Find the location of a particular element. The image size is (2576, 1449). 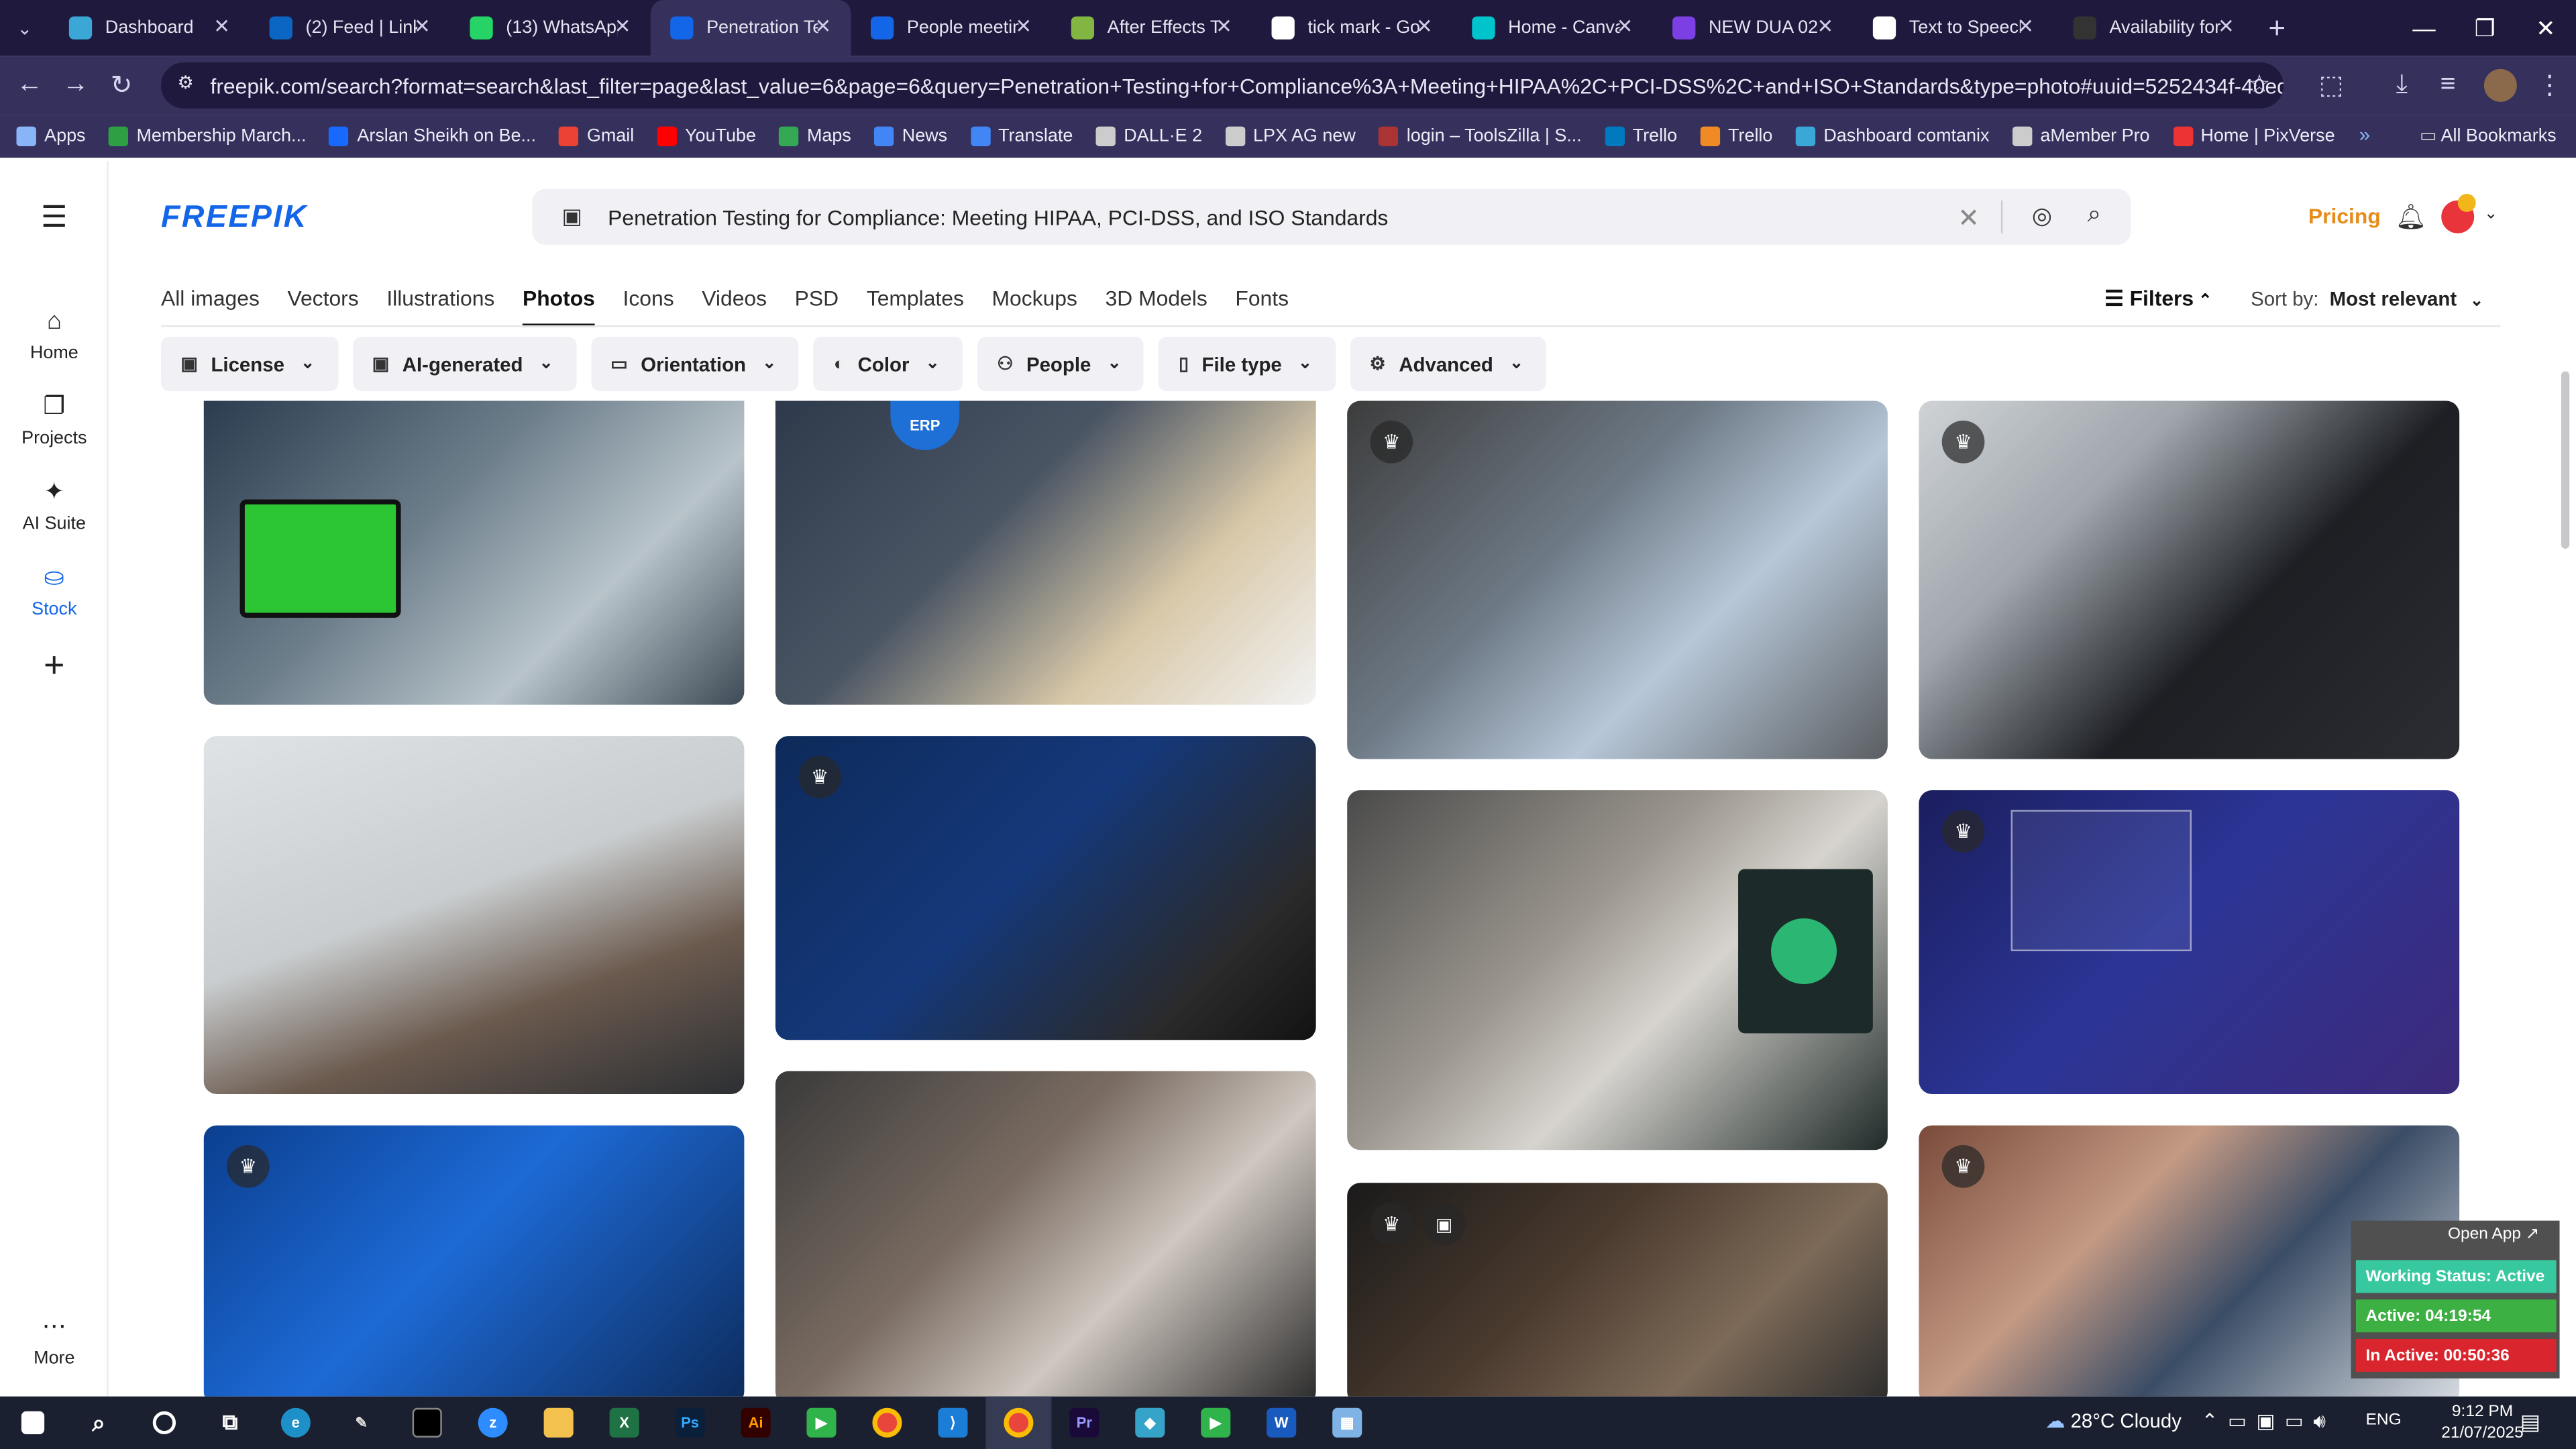

account-chevron-icon: ⌄ is located at coordinates (2491, 214).